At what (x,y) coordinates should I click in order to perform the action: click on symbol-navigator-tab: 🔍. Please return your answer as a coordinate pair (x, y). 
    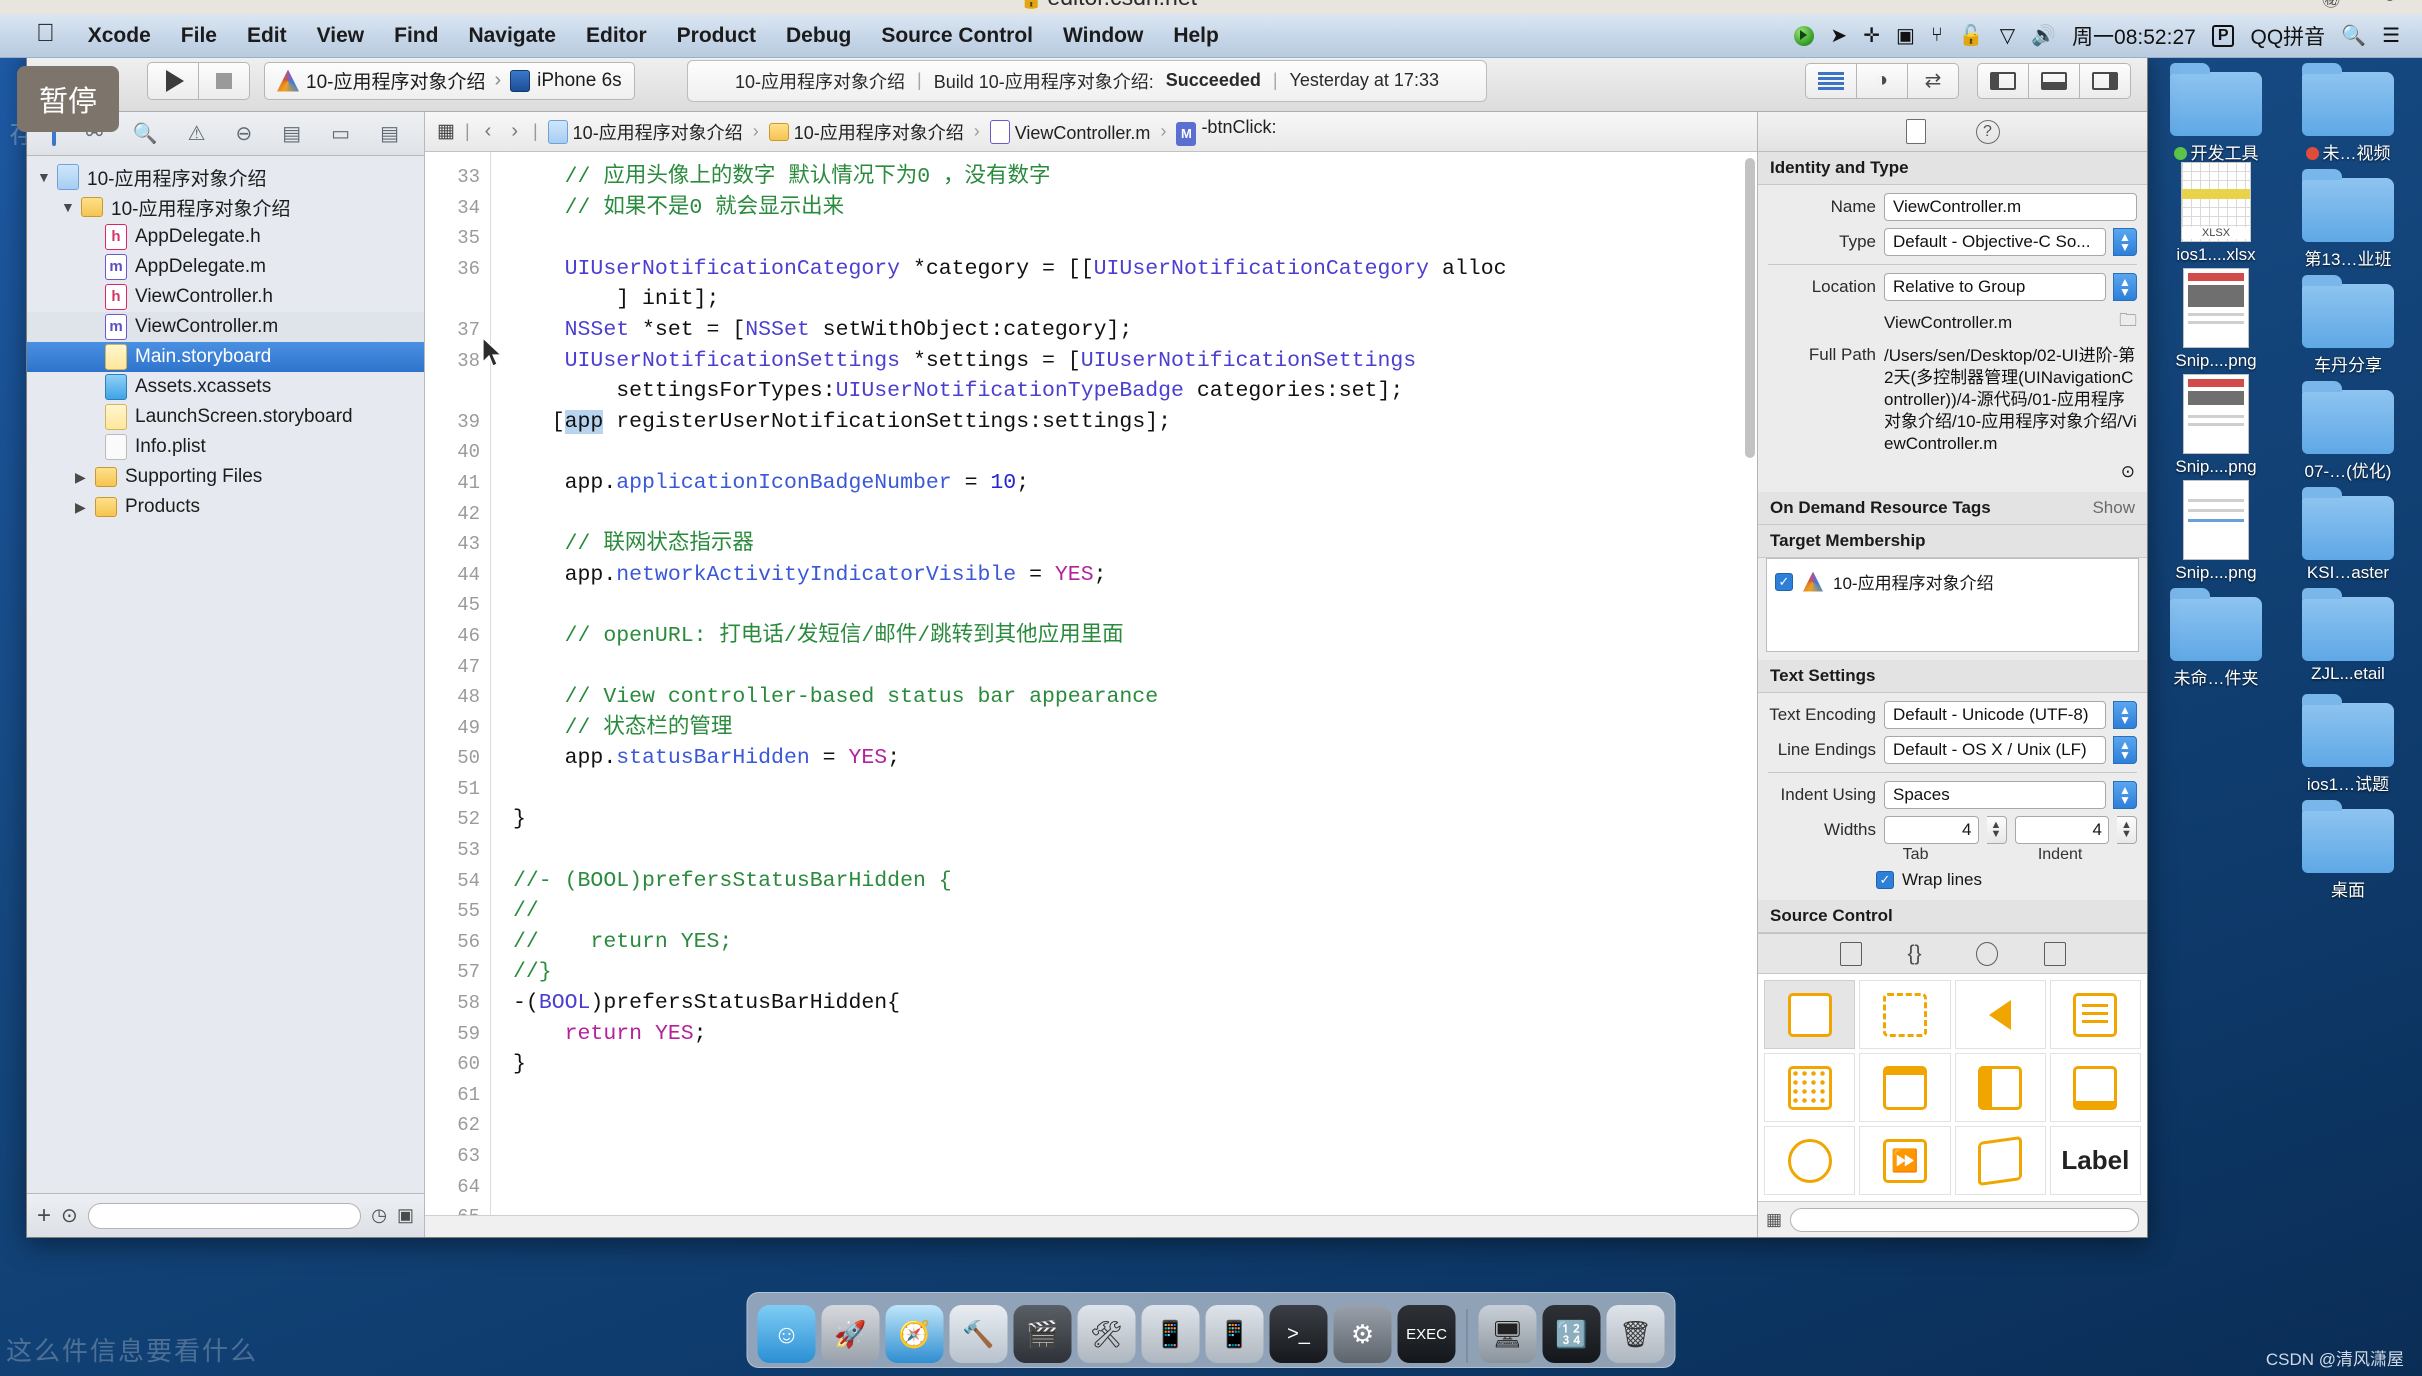
    Looking at the image, I should click on (145, 133).